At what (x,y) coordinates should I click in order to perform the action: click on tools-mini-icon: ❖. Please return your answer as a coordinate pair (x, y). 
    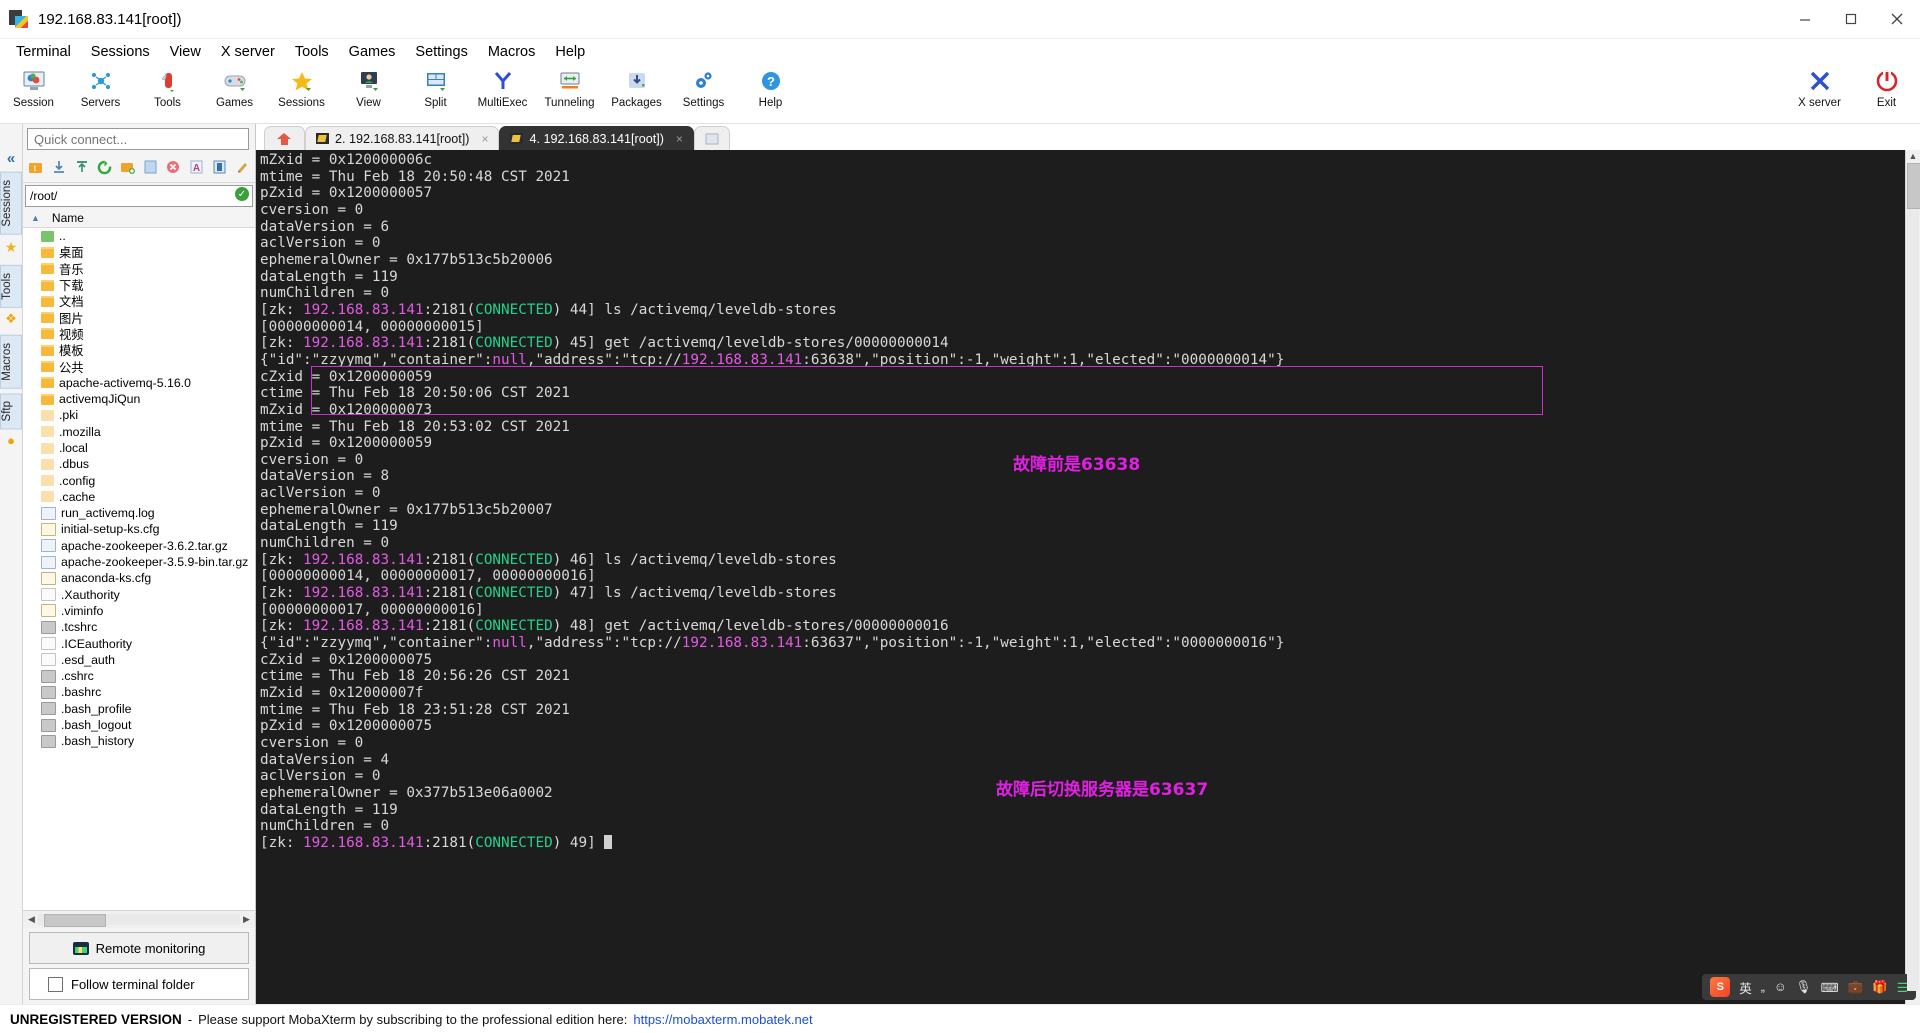
    Looking at the image, I should click on (11, 319).